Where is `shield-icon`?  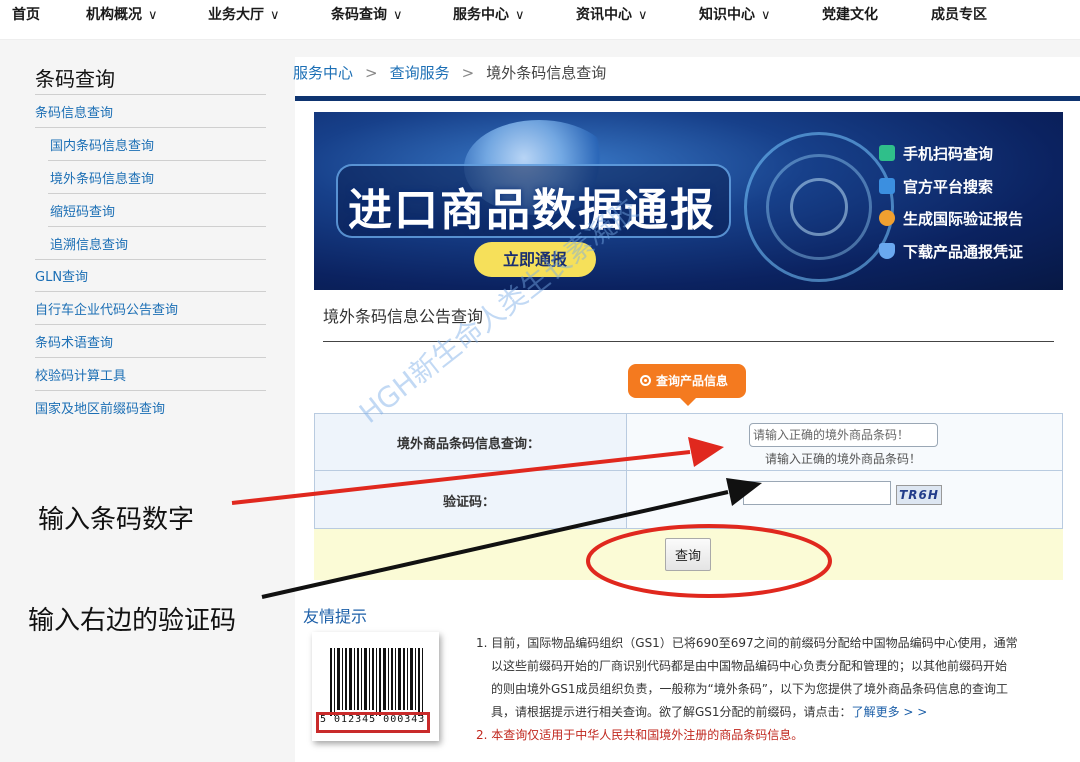 shield-icon is located at coordinates (887, 251).